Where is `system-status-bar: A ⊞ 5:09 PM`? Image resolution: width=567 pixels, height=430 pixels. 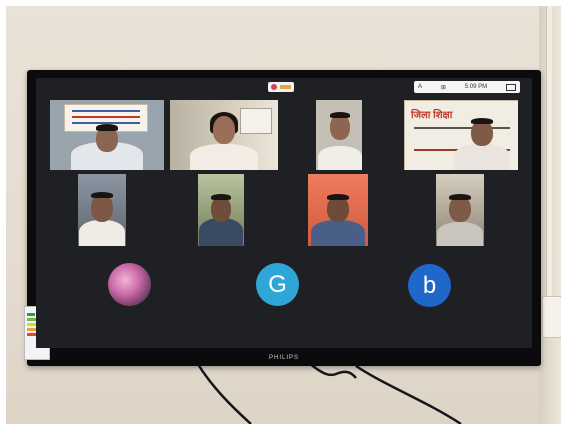
system-status-bar: A ⊞ 5:09 PM is located at coordinates (467, 87).